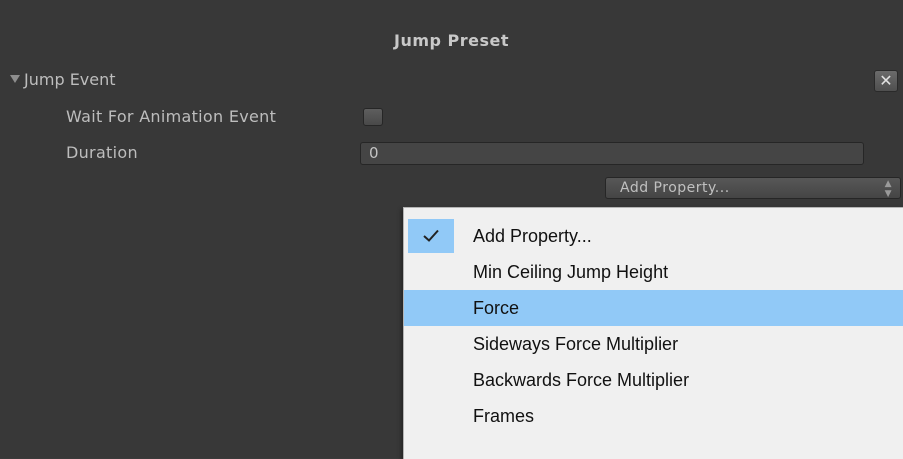  Describe the element at coordinates (581, 380) in the screenshot. I see `menu-item-label: Backwards Force Multiplier` at that location.